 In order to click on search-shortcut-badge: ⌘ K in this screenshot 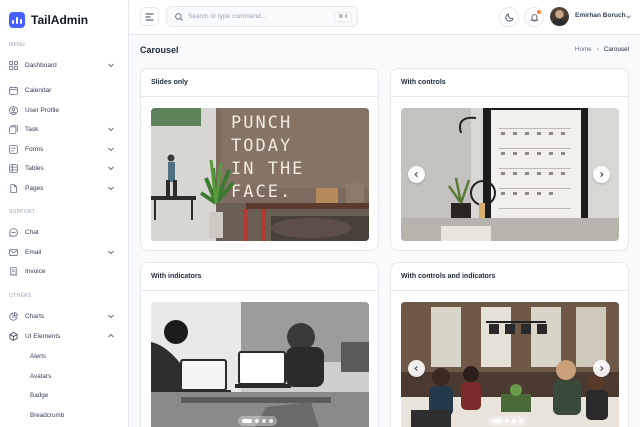, I will do `click(343, 17)`.